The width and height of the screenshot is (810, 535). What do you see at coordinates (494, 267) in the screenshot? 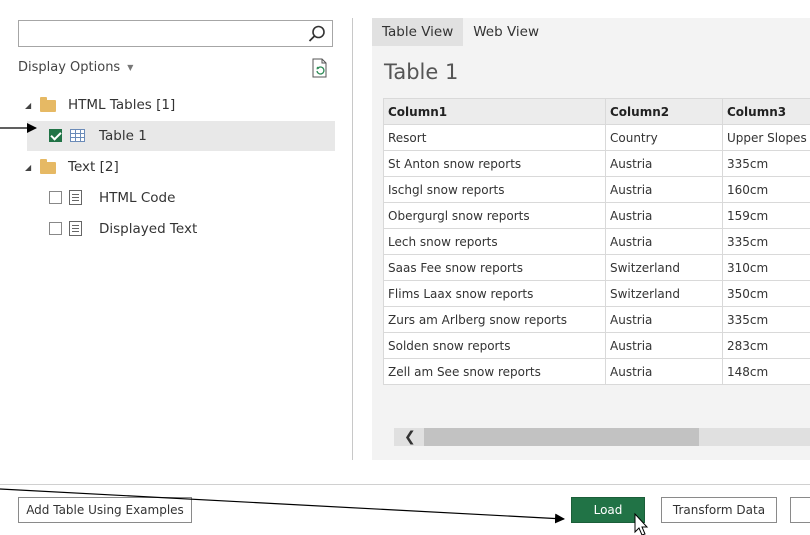
I see `table-cell: Saas Fee snow reports` at bounding box center [494, 267].